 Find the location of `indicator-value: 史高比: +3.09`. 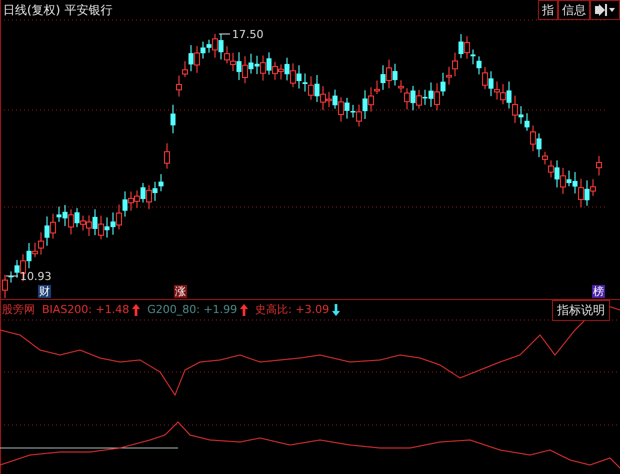

indicator-value: 史高比: +3.09 is located at coordinates (292, 309).